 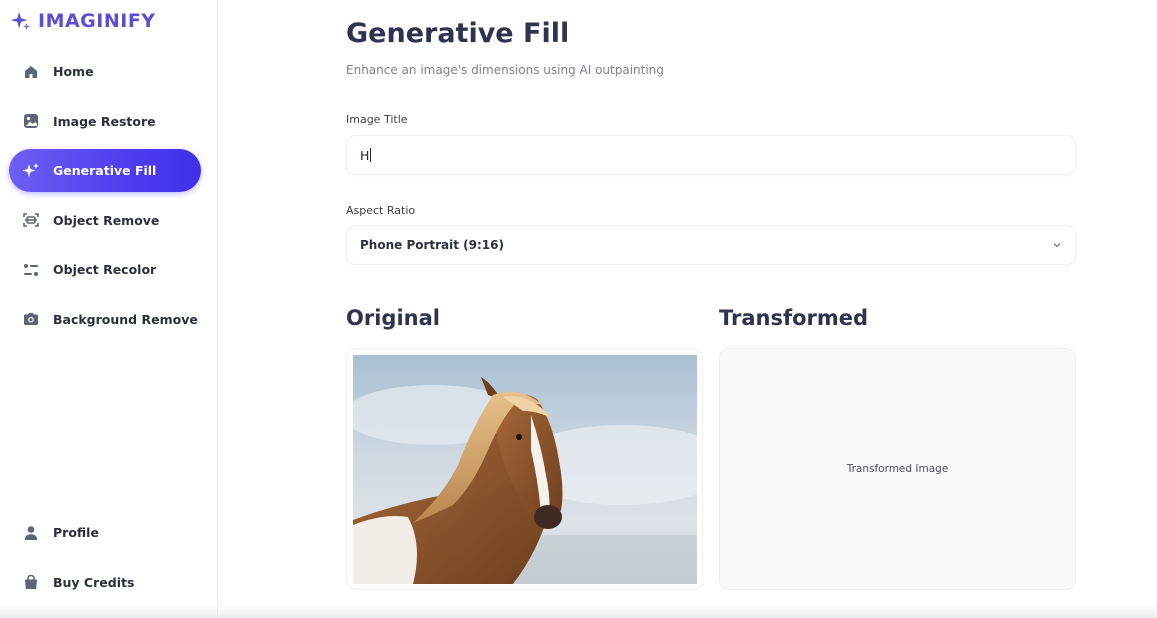 I want to click on image-title-input: H, so click(x=711, y=155).